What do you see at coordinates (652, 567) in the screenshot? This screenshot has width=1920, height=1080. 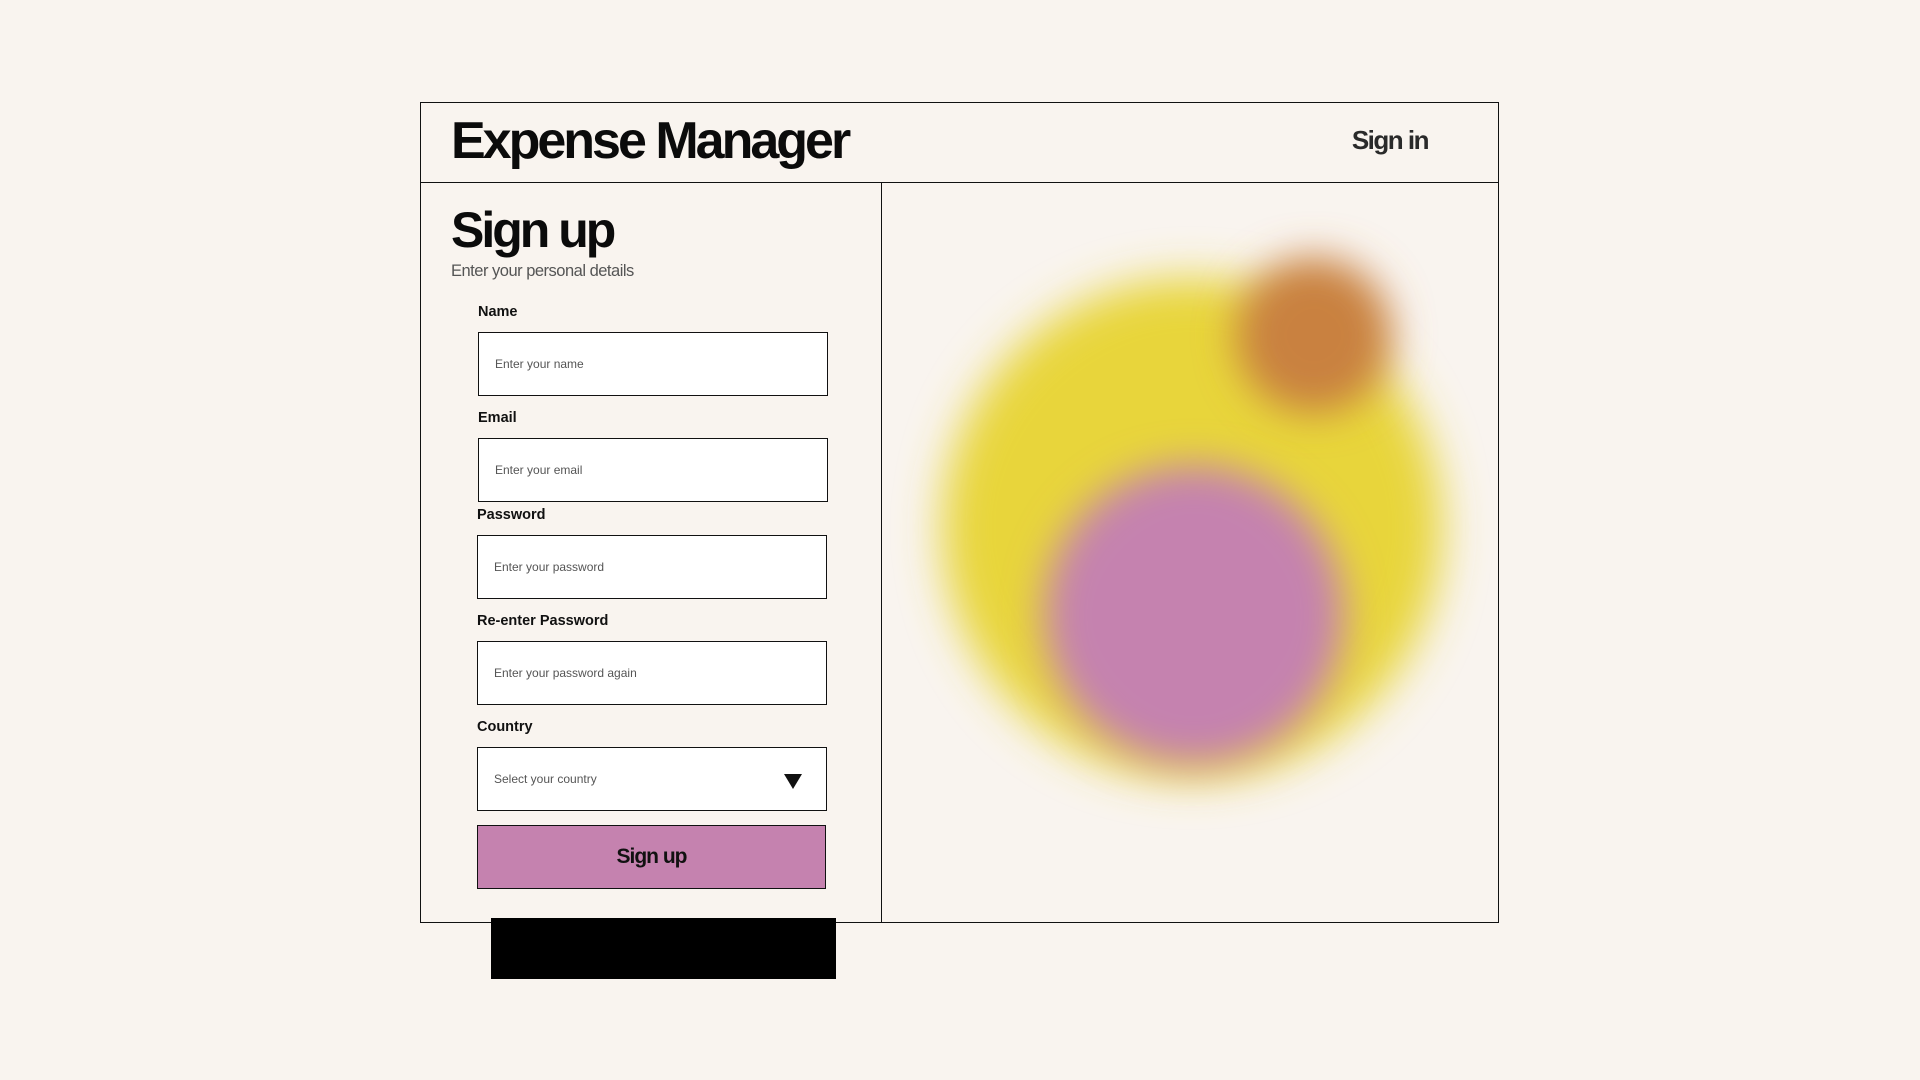 I see `password-input` at bounding box center [652, 567].